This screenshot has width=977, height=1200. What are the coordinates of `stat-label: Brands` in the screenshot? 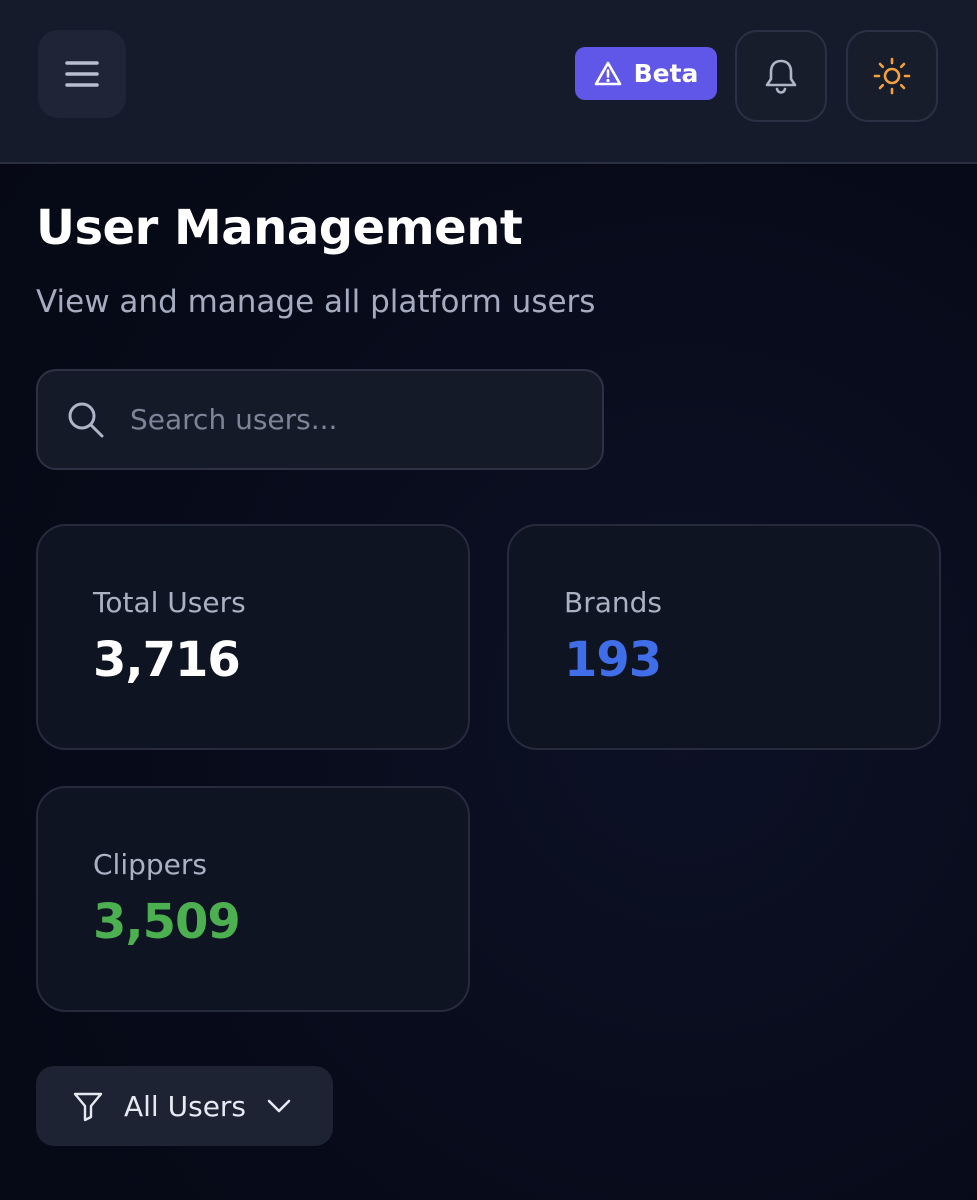 It's located at (613, 602).